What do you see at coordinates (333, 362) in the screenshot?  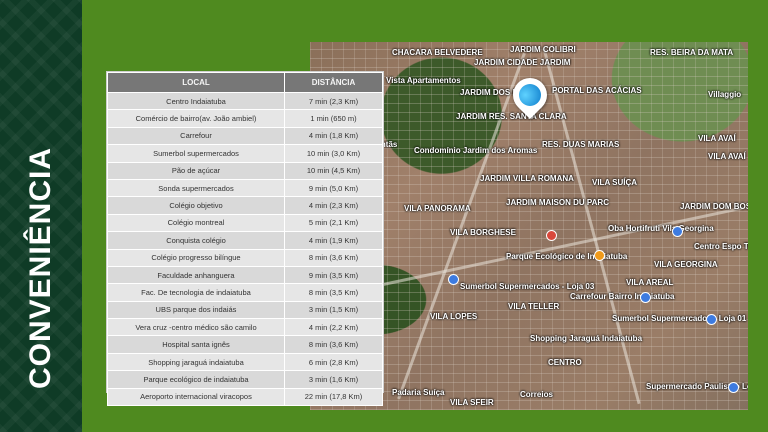 I see `distance-cell: 6 min (2,8 Km)` at bounding box center [333, 362].